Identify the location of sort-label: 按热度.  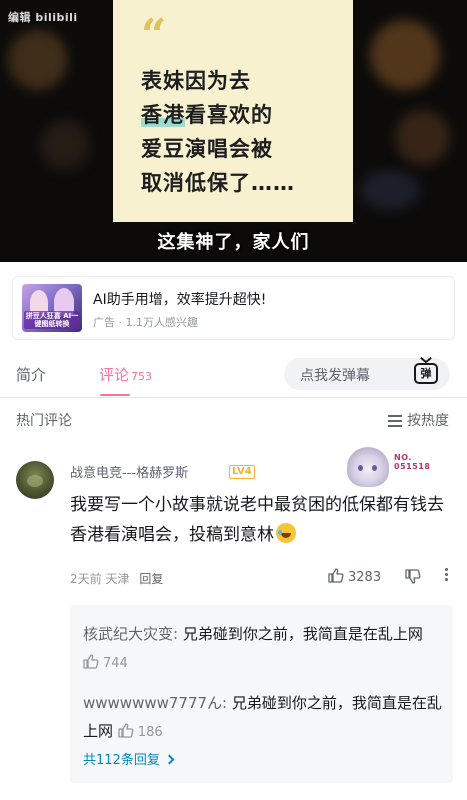
(428, 421).